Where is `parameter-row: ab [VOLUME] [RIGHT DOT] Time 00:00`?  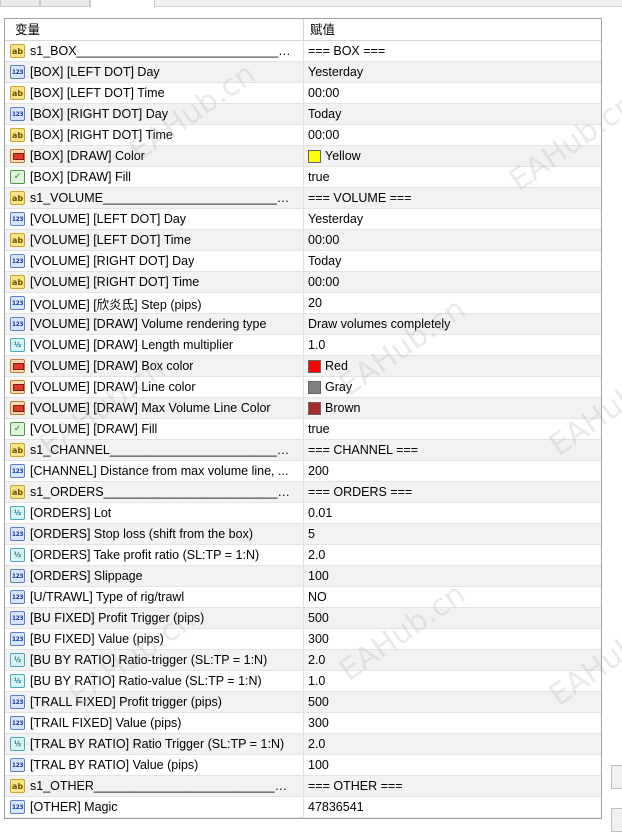
parameter-row: ab [VOLUME] [RIGHT DOT] Time 00:00 is located at coordinates (303, 282).